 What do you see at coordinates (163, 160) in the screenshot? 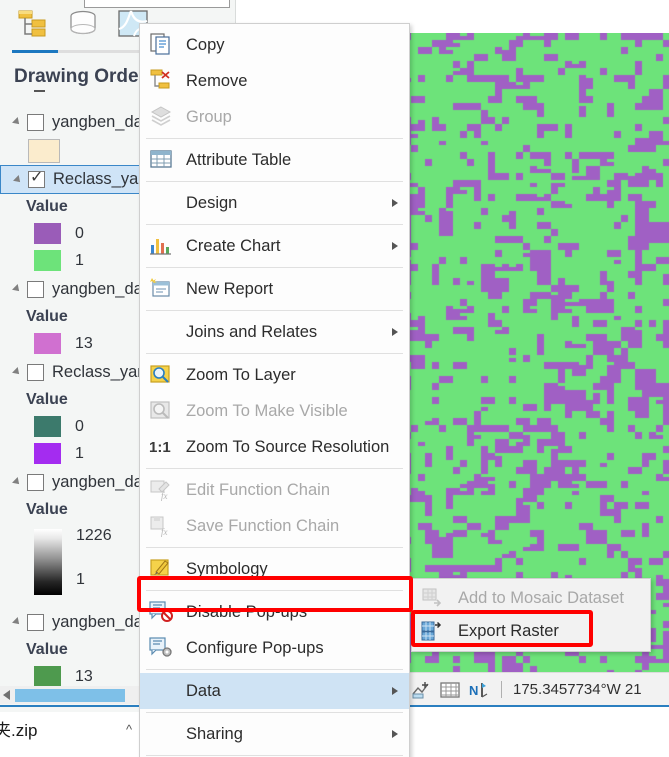
I see `table-icon` at bounding box center [163, 160].